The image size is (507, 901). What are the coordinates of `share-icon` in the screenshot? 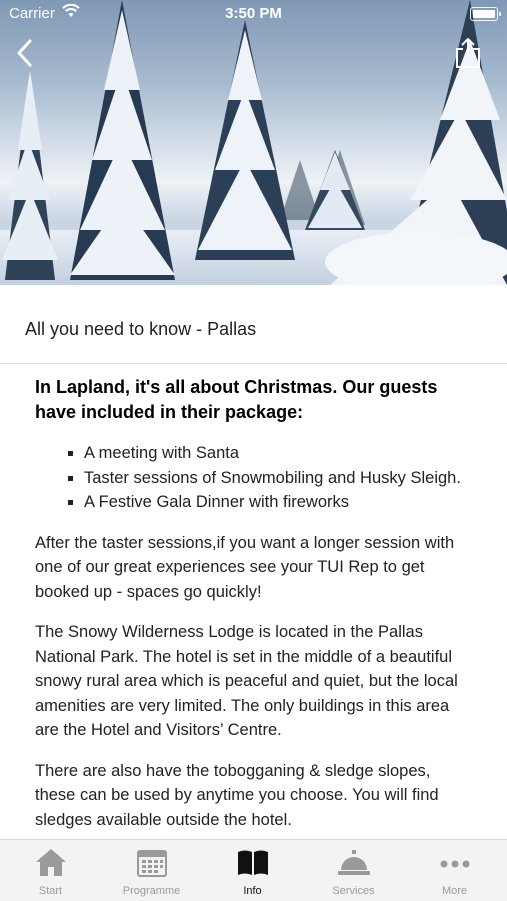 It's located at (468, 53).